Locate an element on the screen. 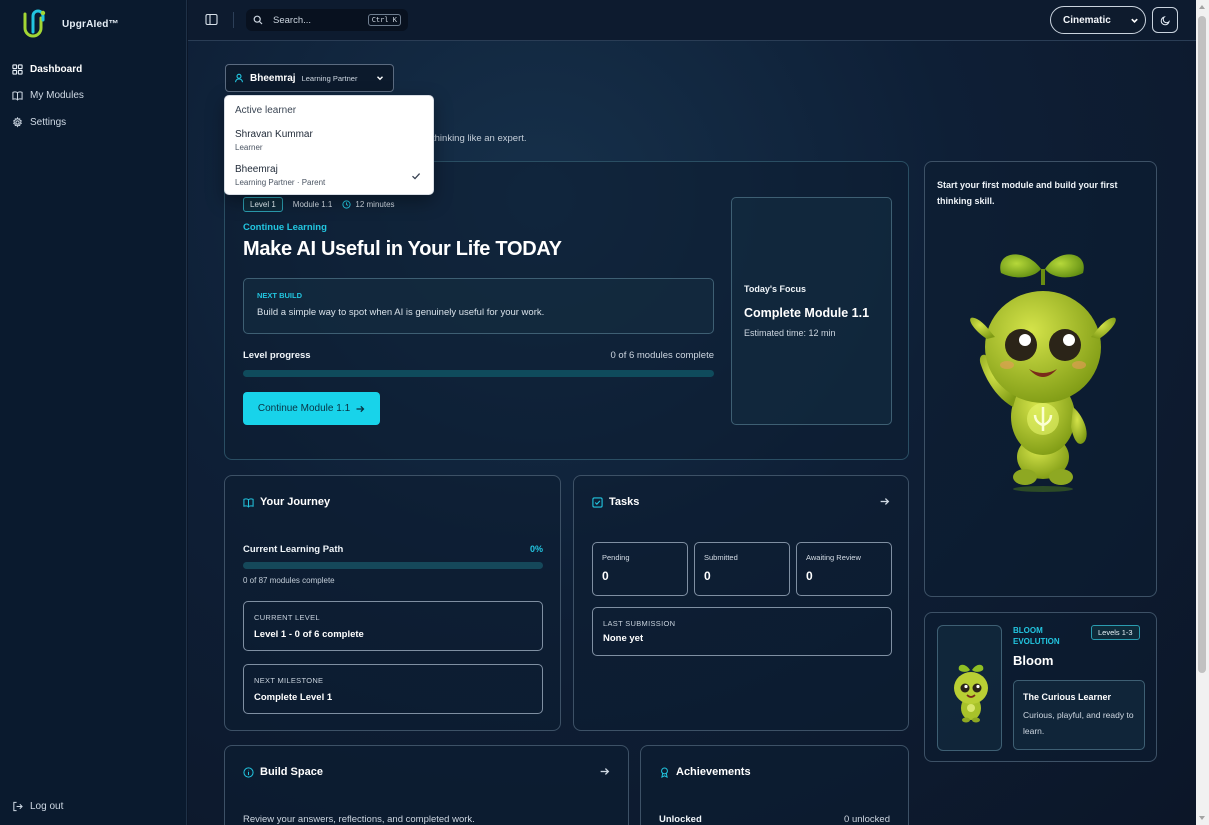  bloom-levels-badge: Levels 1-3 is located at coordinates (1115, 632).